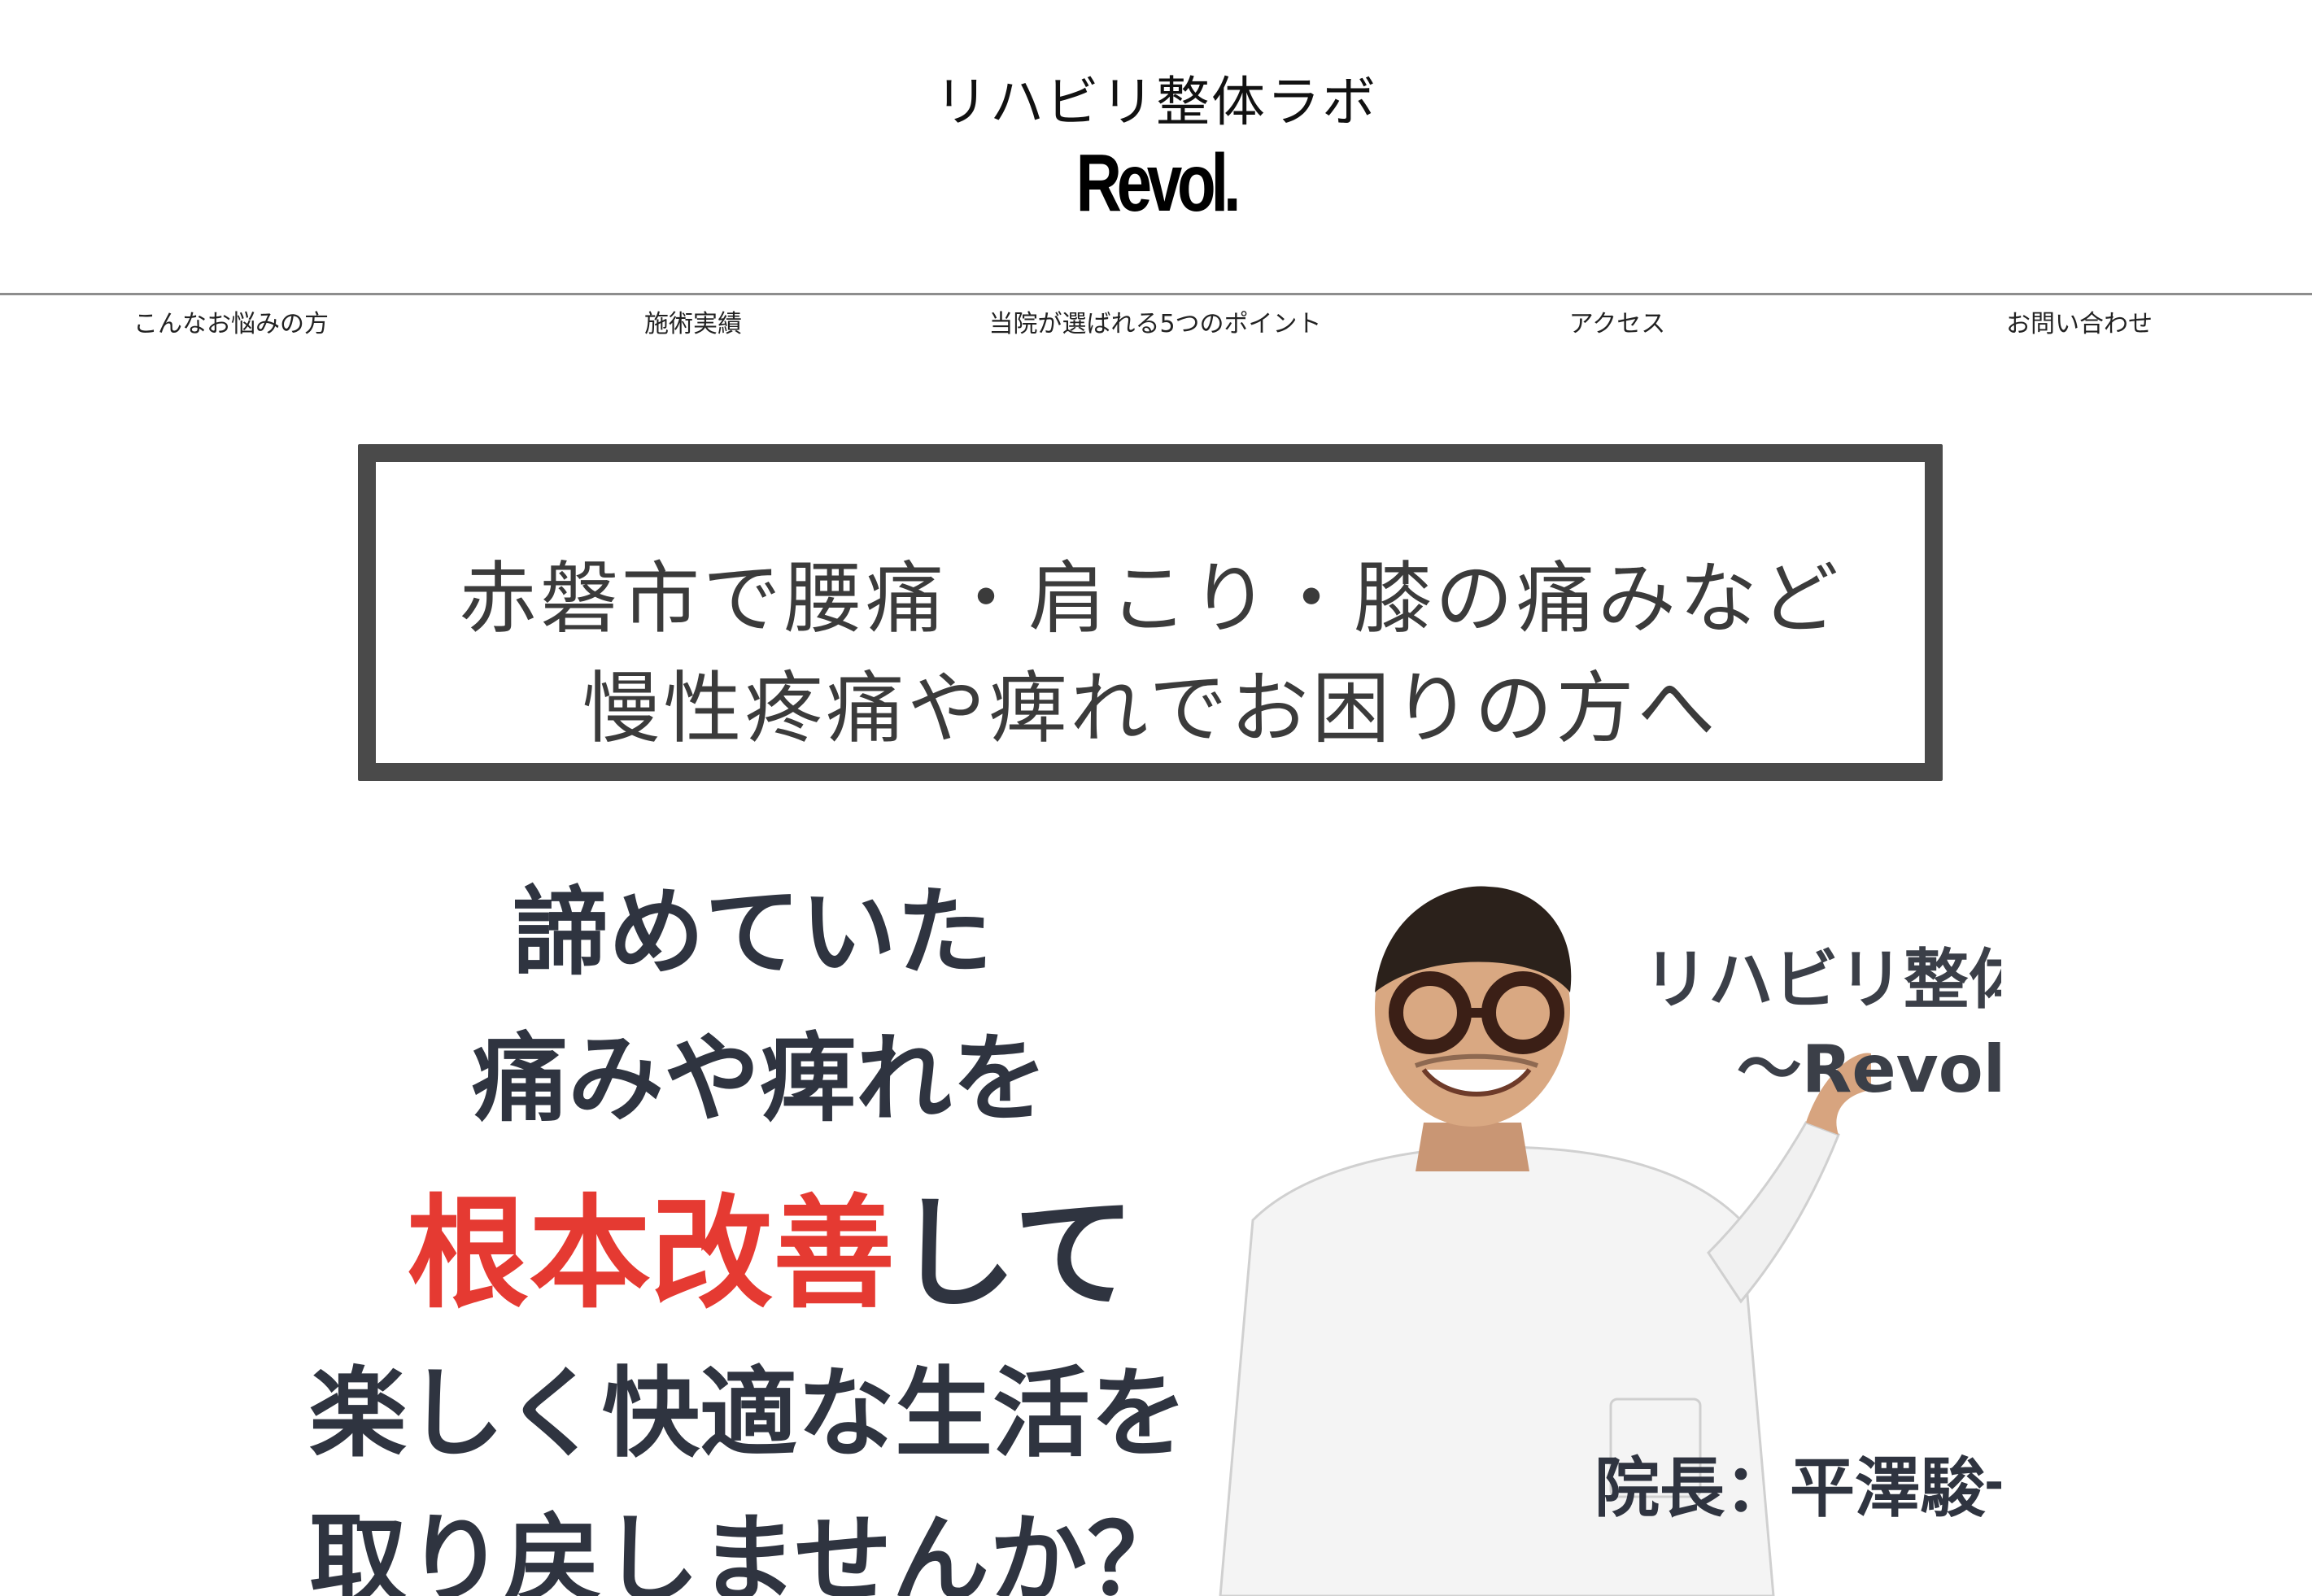 Image resolution: width=2312 pixels, height=1596 pixels. Describe the element at coordinates (693, 321) in the screenshot. I see `nav-item-results: 施術実績` at that location.